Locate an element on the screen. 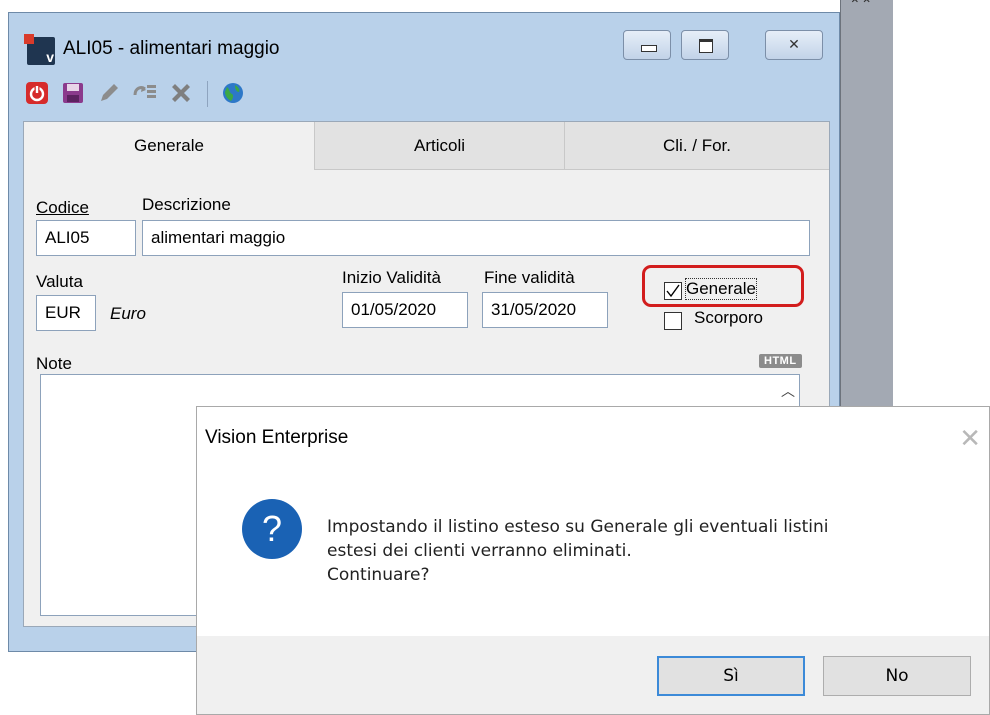  codice-label: Codice is located at coordinates (62, 207).